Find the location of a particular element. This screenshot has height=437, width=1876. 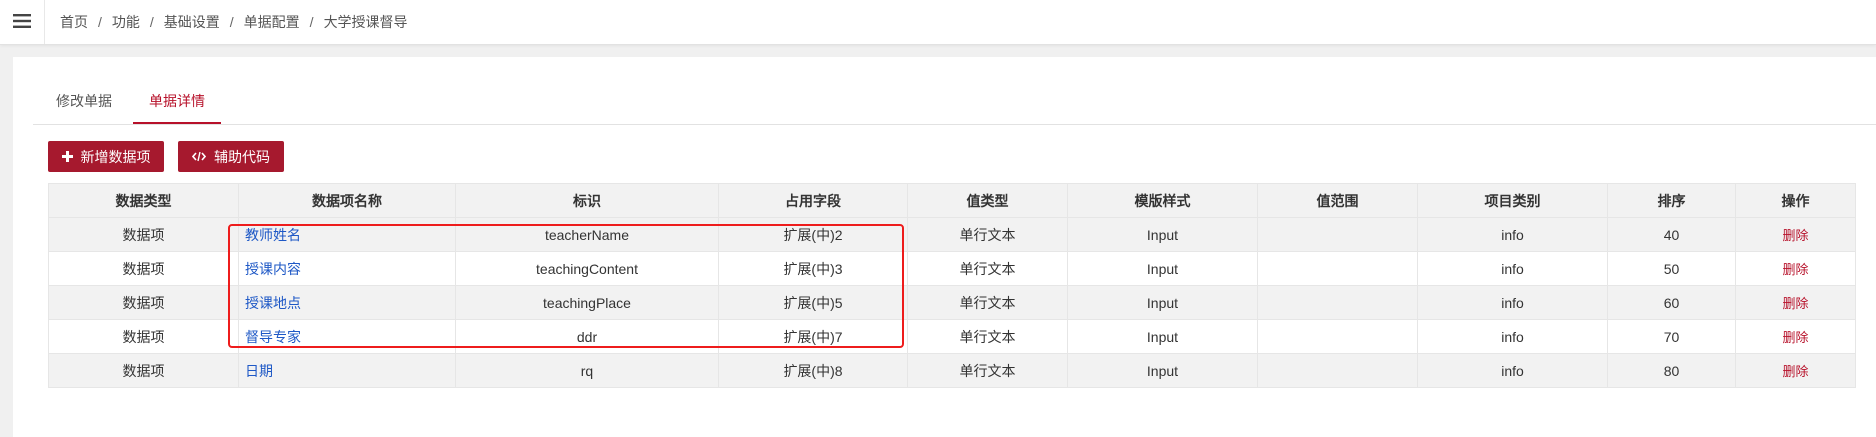

breadcrumb-function: 功能 is located at coordinates (126, 22).